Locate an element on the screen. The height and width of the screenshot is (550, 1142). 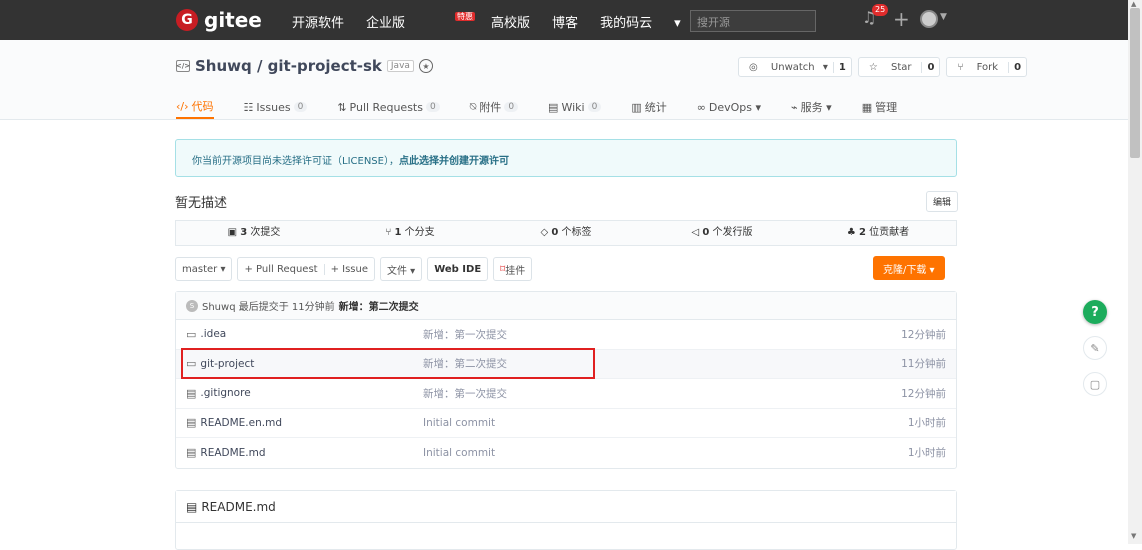
new-pull-request-button: + Pull Request is located at coordinates (280, 269).